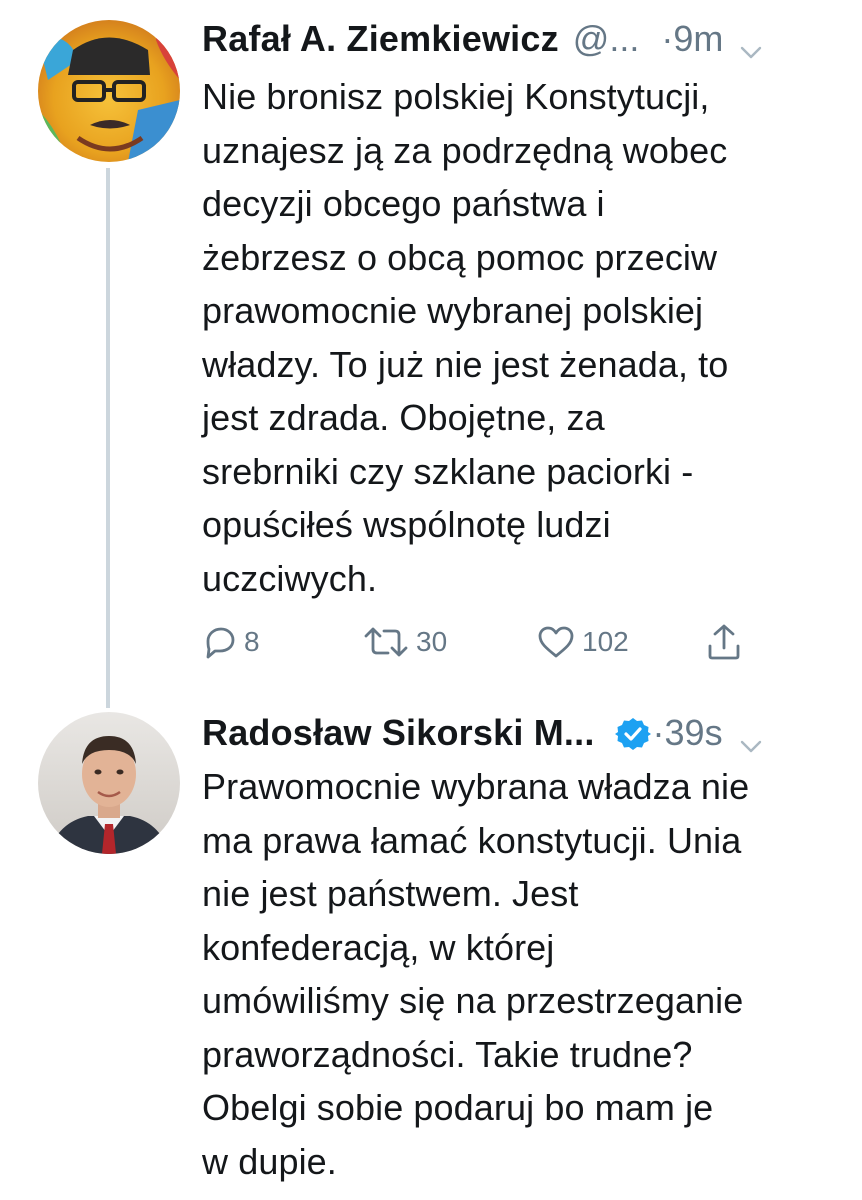 The image size is (862, 1200). I want to click on author-name: Rafał A. Ziemkiewicz, so click(380, 39).